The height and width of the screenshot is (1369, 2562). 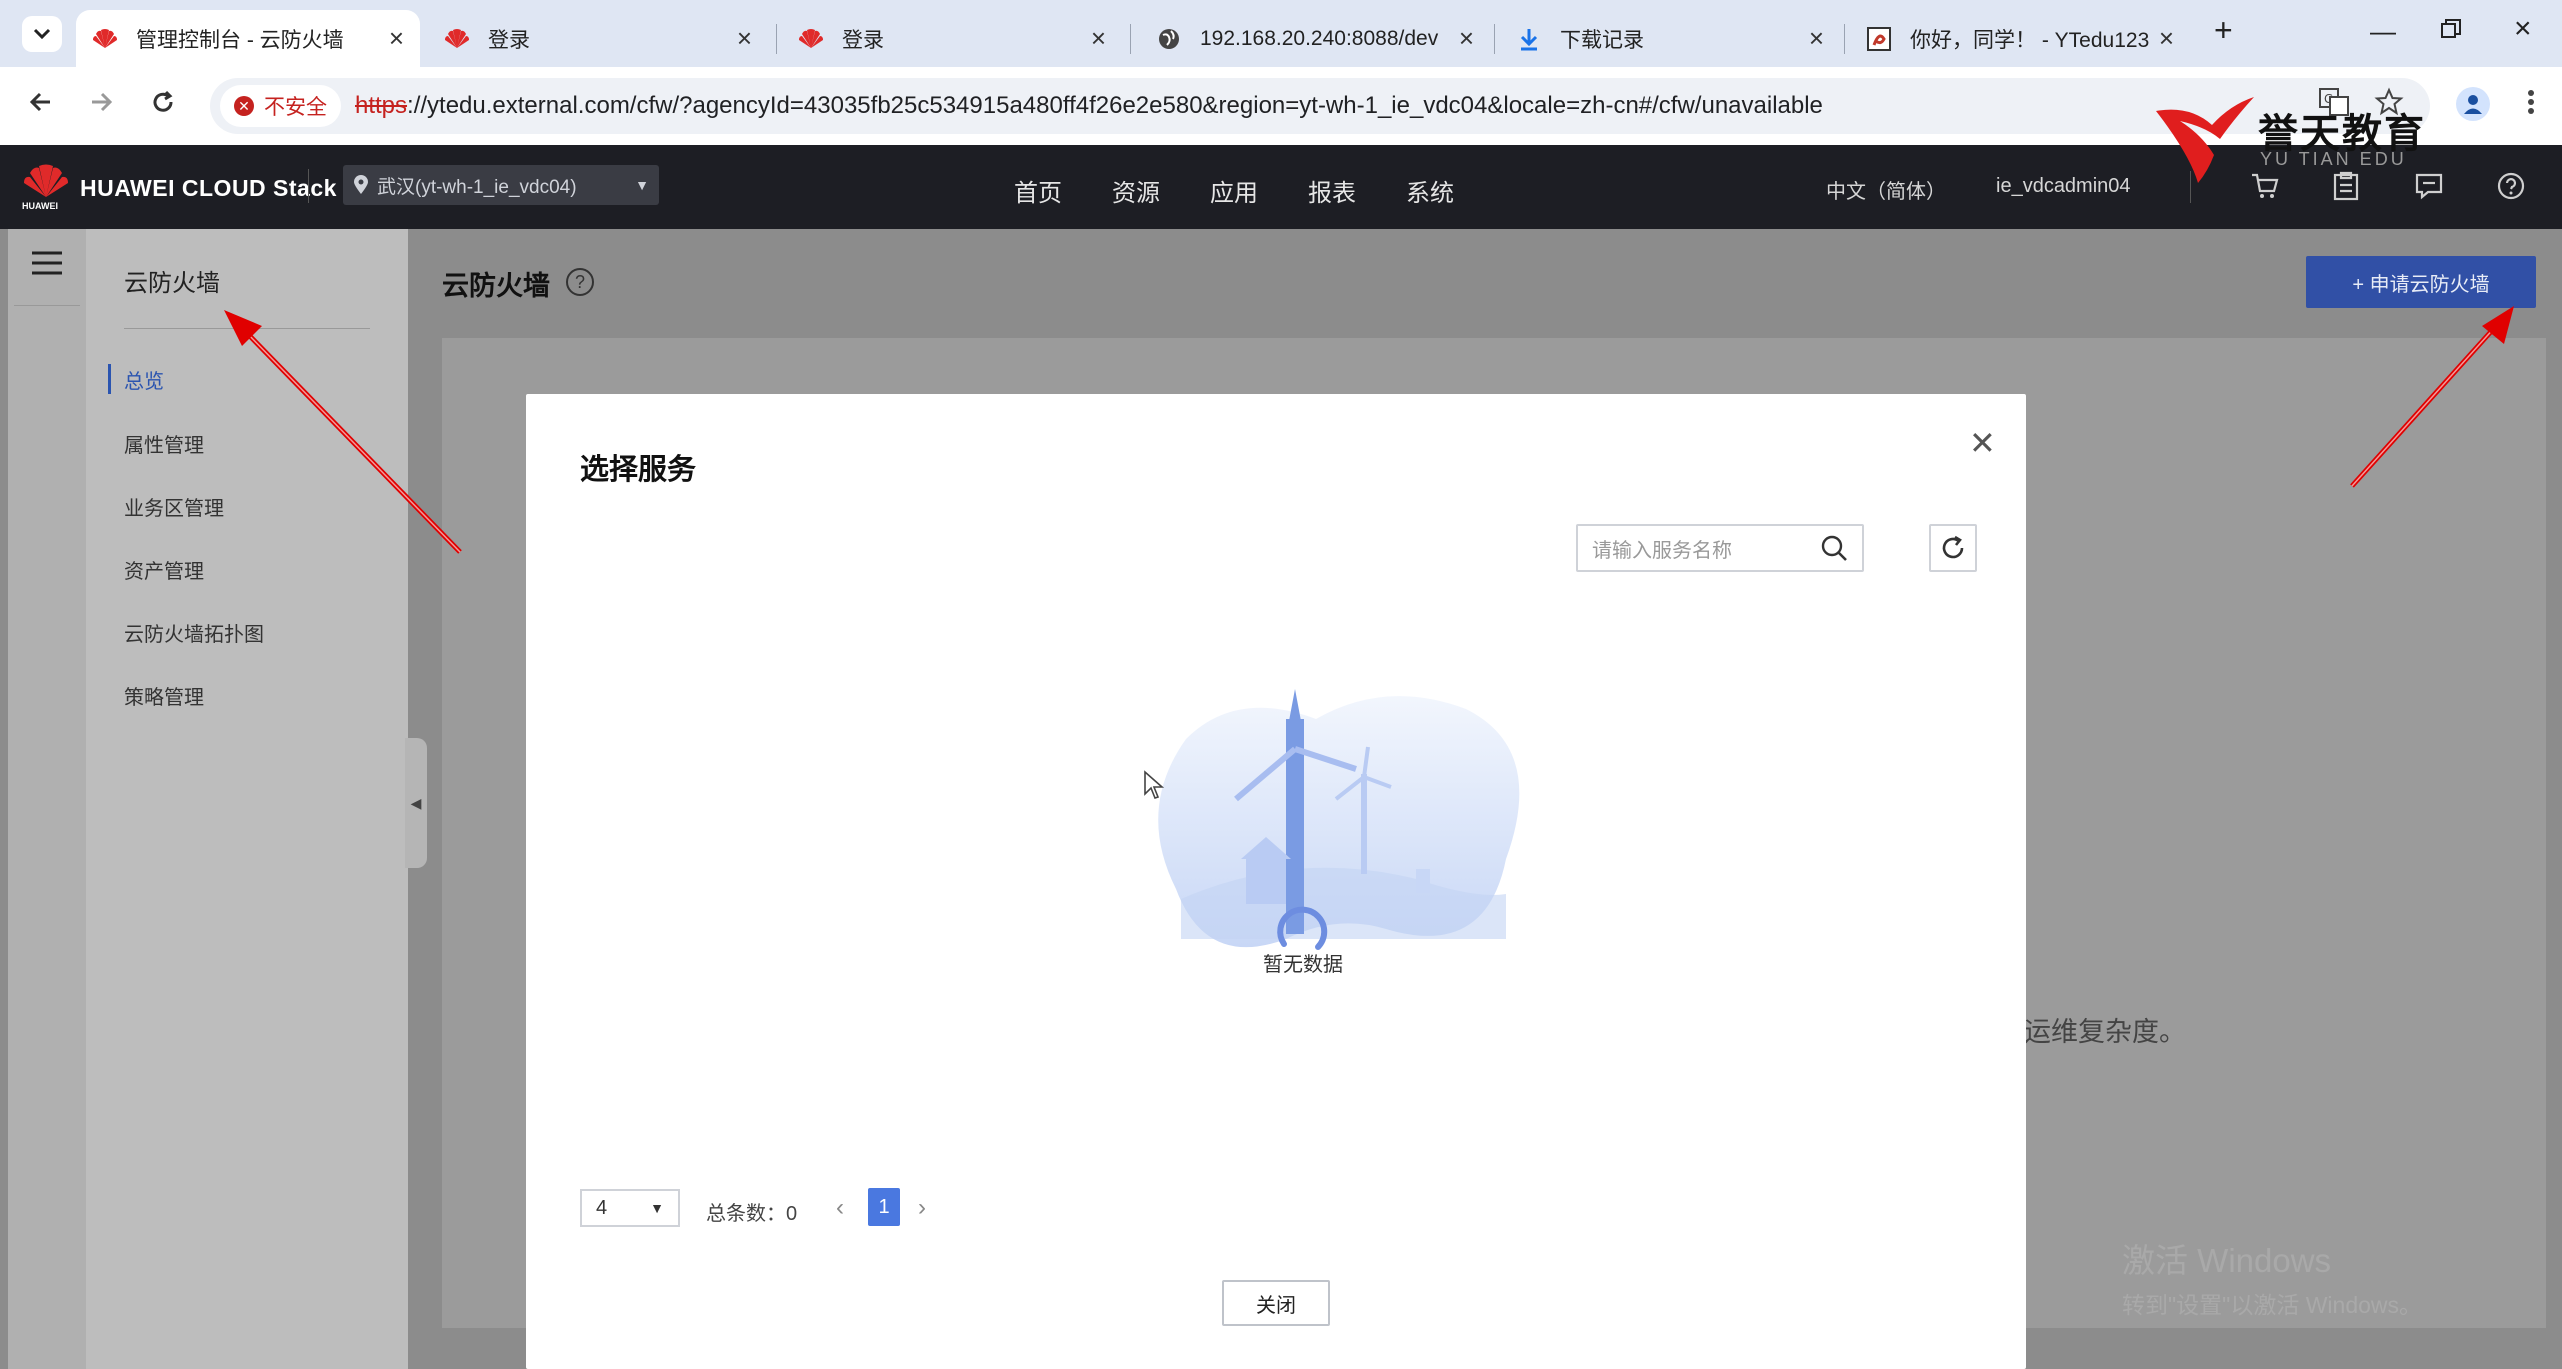 What do you see at coordinates (2227, 1260) in the screenshot?
I see `activation-line-1: 激活 Windows` at bounding box center [2227, 1260].